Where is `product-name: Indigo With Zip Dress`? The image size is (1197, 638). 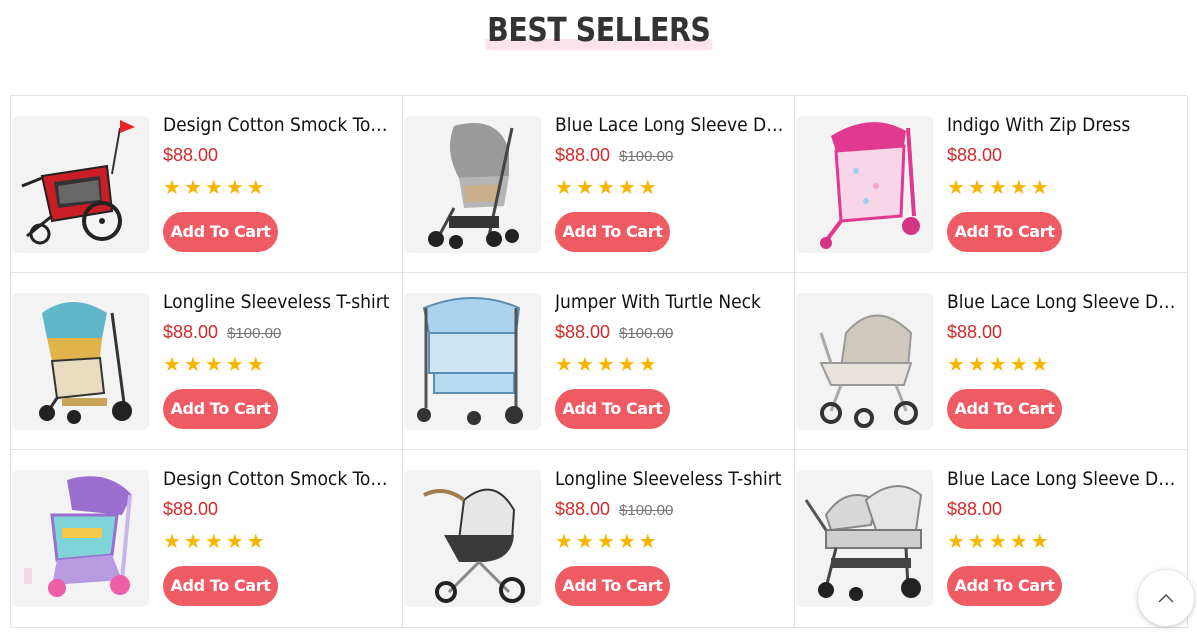 product-name: Indigo With Zip Dress is located at coordinates (1063, 125).